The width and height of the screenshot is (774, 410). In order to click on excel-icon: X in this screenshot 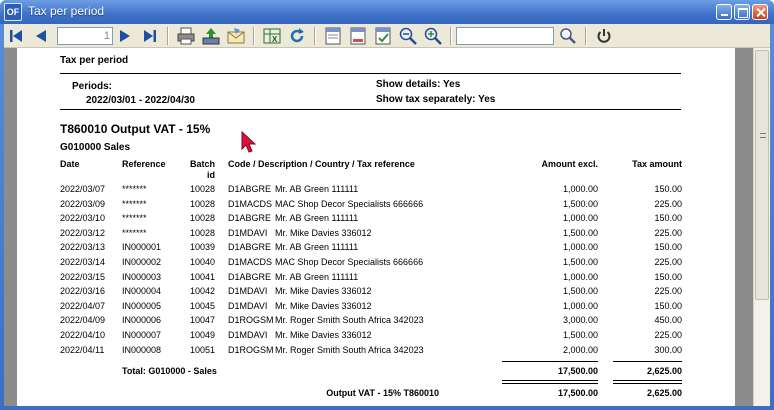, I will do `click(272, 36)`.